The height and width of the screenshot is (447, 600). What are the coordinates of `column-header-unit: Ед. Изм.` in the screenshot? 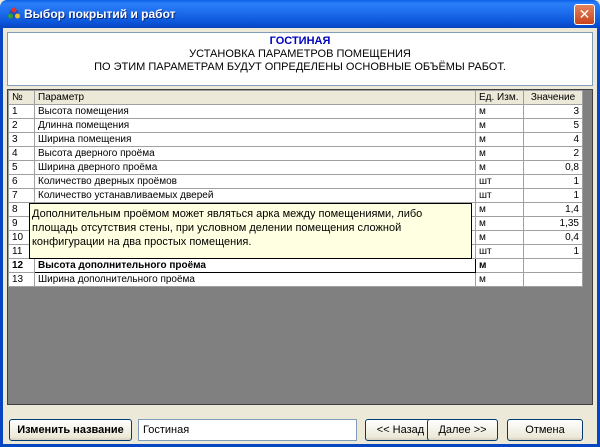 It's located at (499, 97).